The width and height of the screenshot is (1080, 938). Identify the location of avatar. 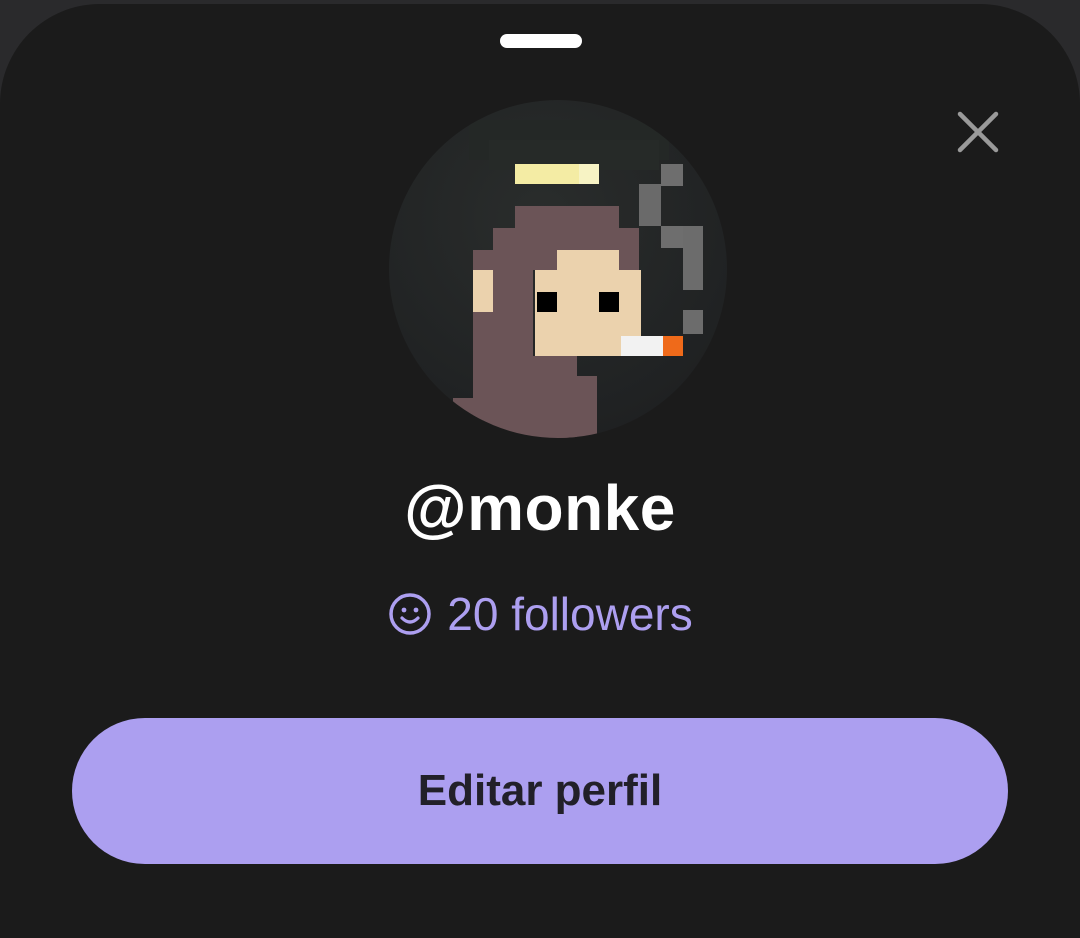
(558, 269).